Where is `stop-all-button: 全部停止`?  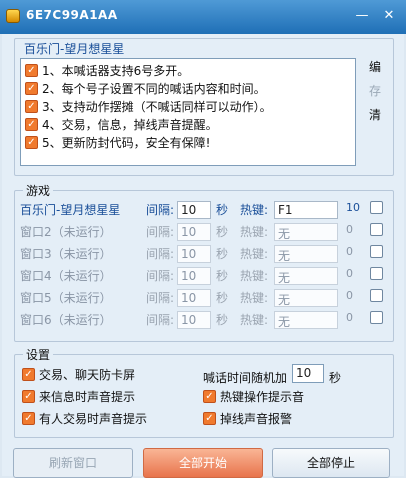 stop-all-button: 全部停止 is located at coordinates (331, 463).